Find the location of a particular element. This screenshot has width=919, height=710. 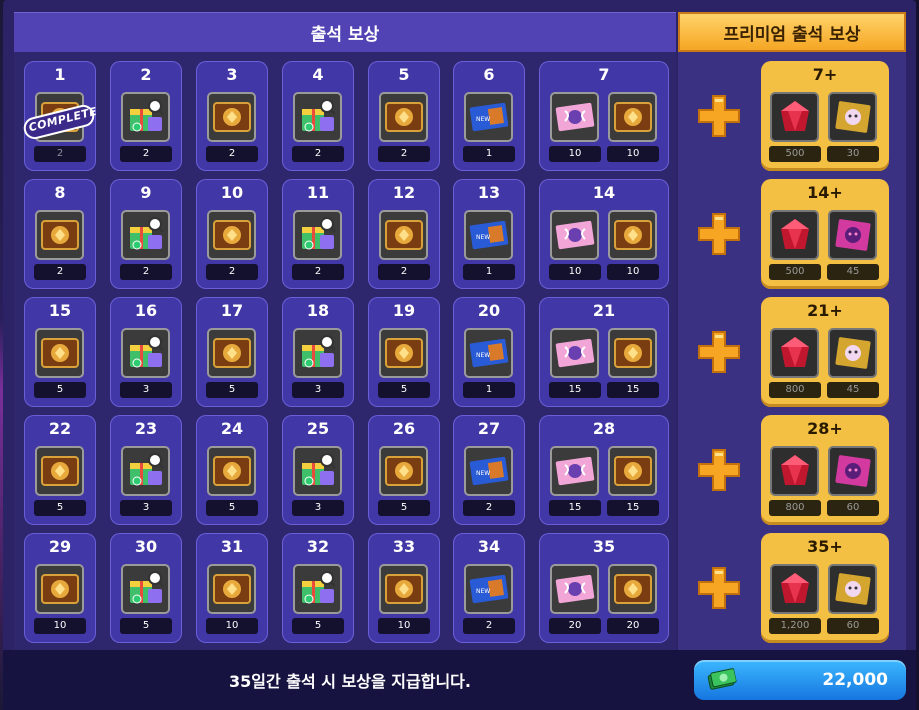

reward-day-35: 35 20 20 is located at coordinates (604, 588).